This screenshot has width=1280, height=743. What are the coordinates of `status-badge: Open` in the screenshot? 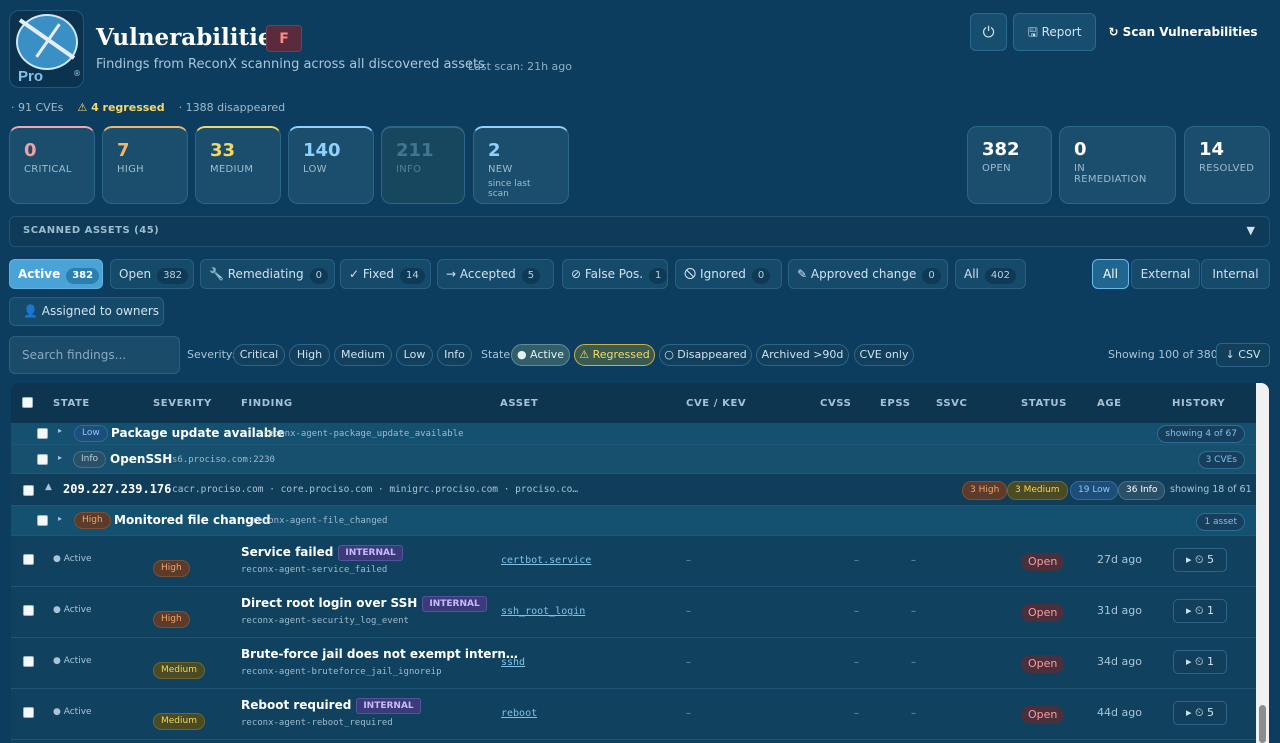 It's located at (1043, 613).